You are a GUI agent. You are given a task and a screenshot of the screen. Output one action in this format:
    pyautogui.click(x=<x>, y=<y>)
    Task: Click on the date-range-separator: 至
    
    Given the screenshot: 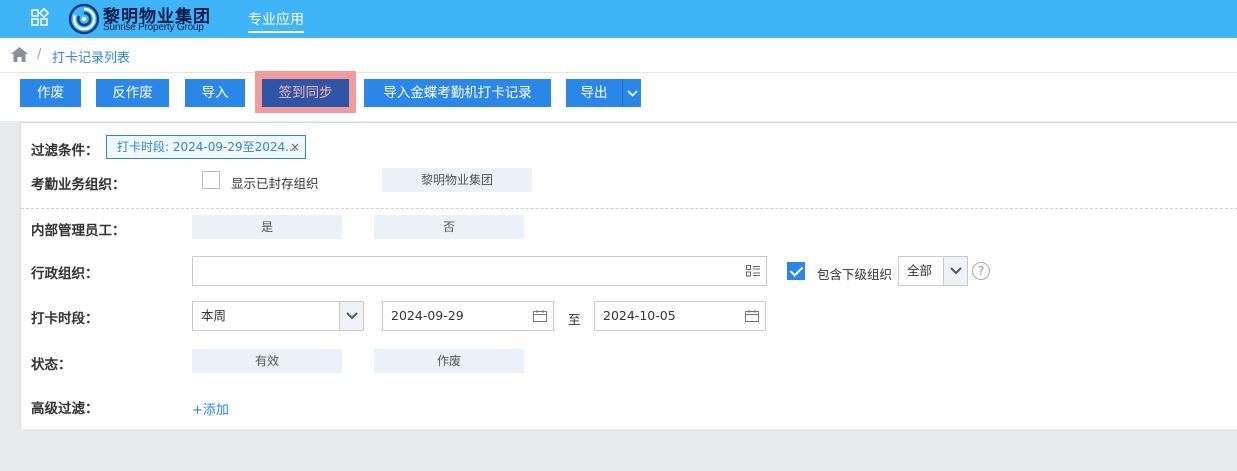 What is the action you would take?
    pyautogui.click(x=574, y=319)
    